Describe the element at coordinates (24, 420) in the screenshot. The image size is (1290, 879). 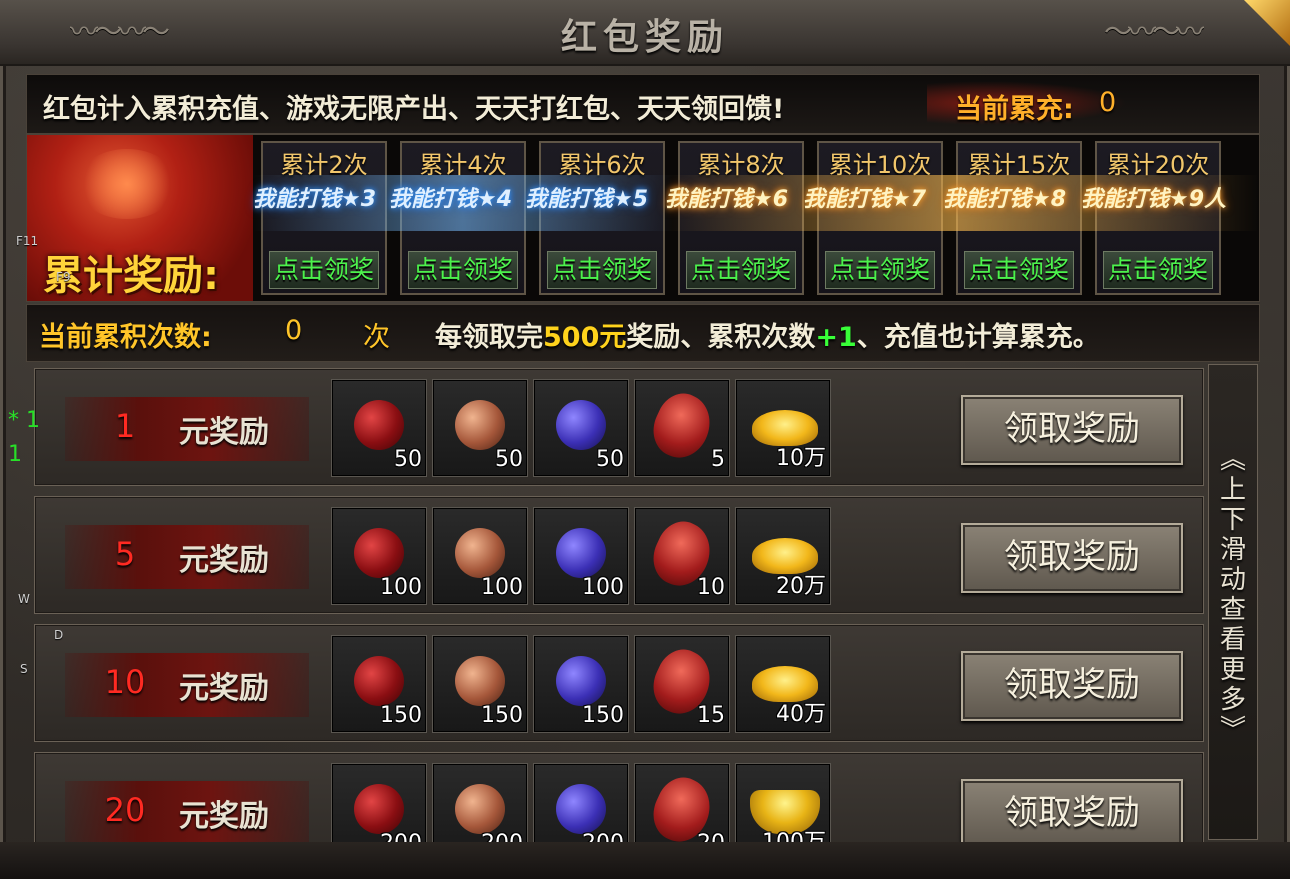
I see `overlay-counter: * 1` at that location.